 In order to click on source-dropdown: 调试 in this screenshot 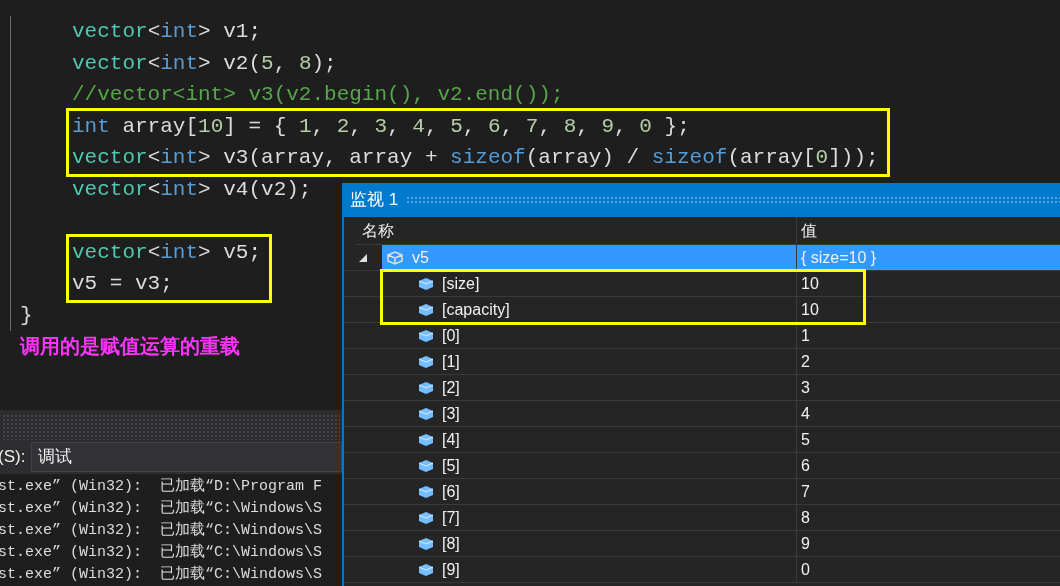, I will do `click(186, 457)`.